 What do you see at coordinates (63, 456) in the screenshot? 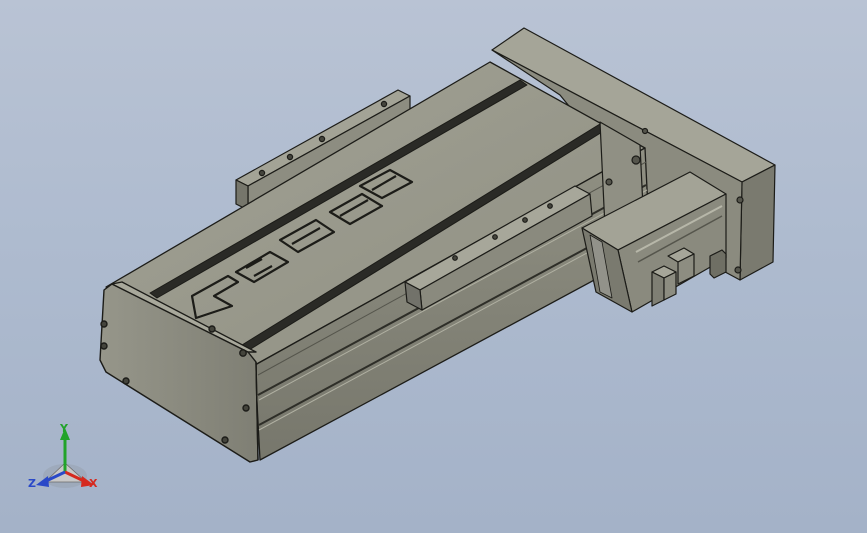
I see `axis-triad: Y X Z` at bounding box center [63, 456].